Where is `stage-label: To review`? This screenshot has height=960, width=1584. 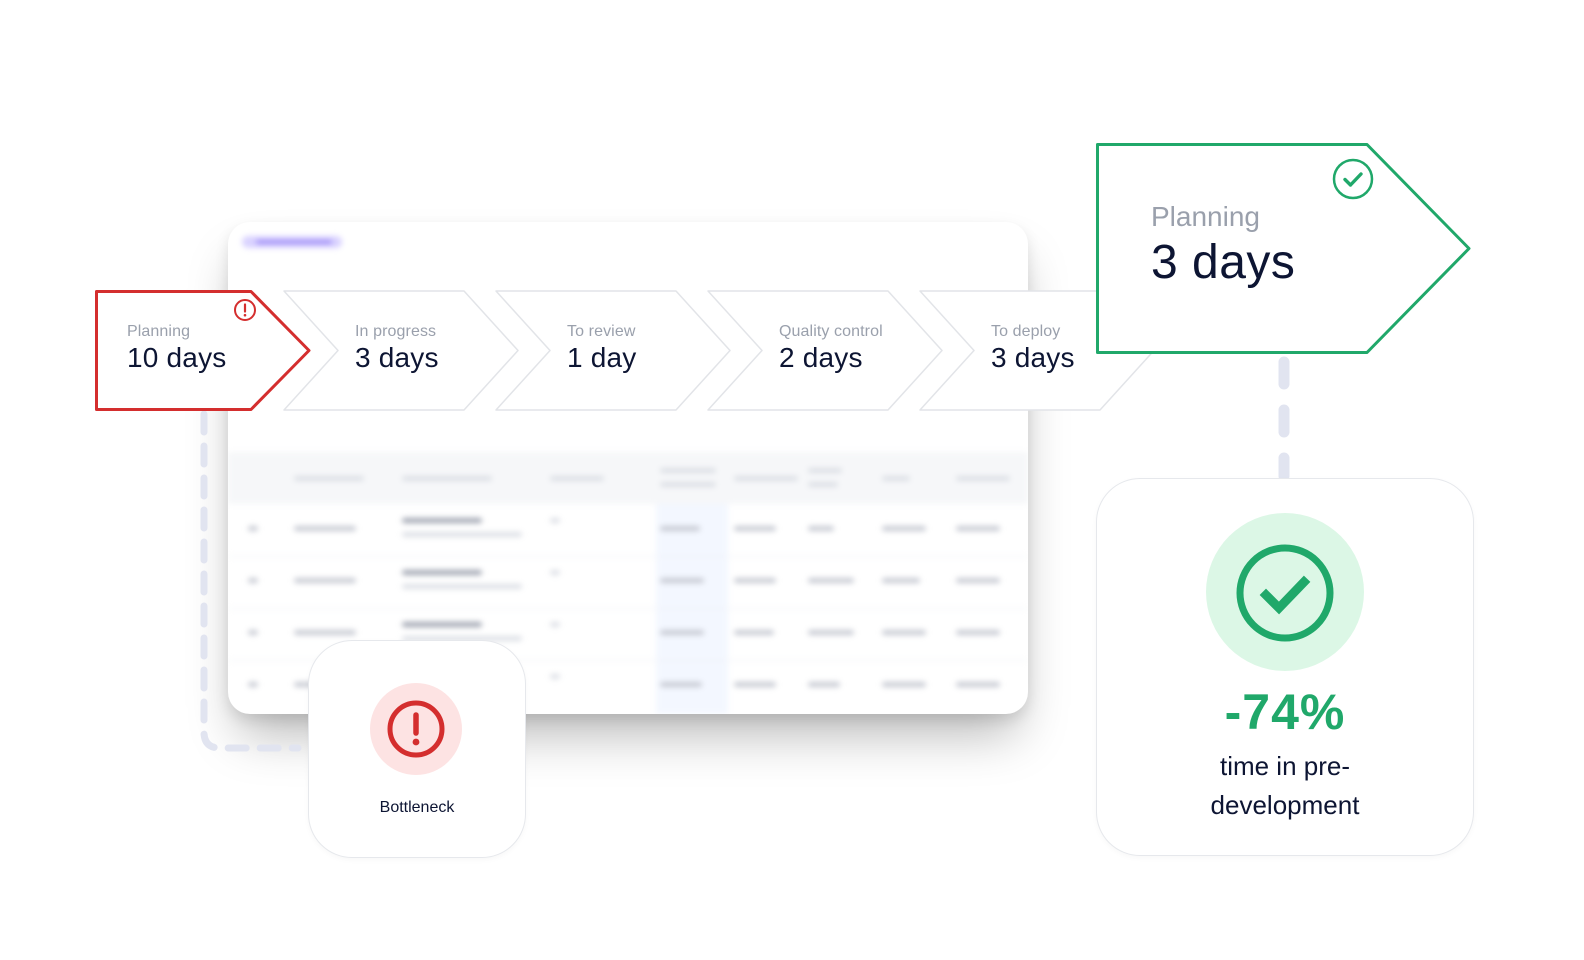
stage-label: To review is located at coordinates (601, 331).